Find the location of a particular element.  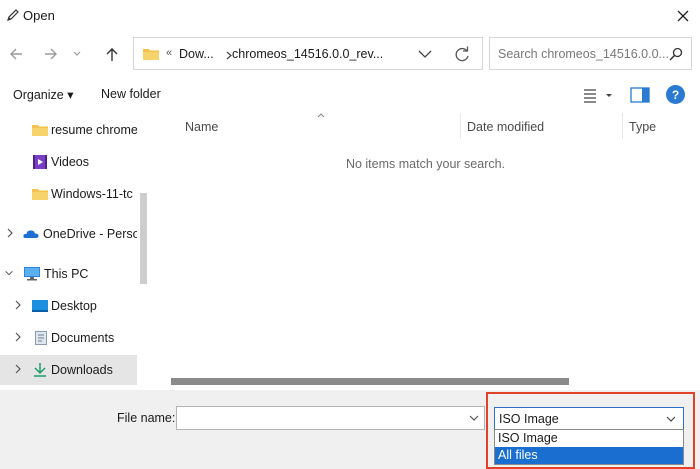

command-bar: Organize ▾ New folder ? is located at coordinates (350, 95).